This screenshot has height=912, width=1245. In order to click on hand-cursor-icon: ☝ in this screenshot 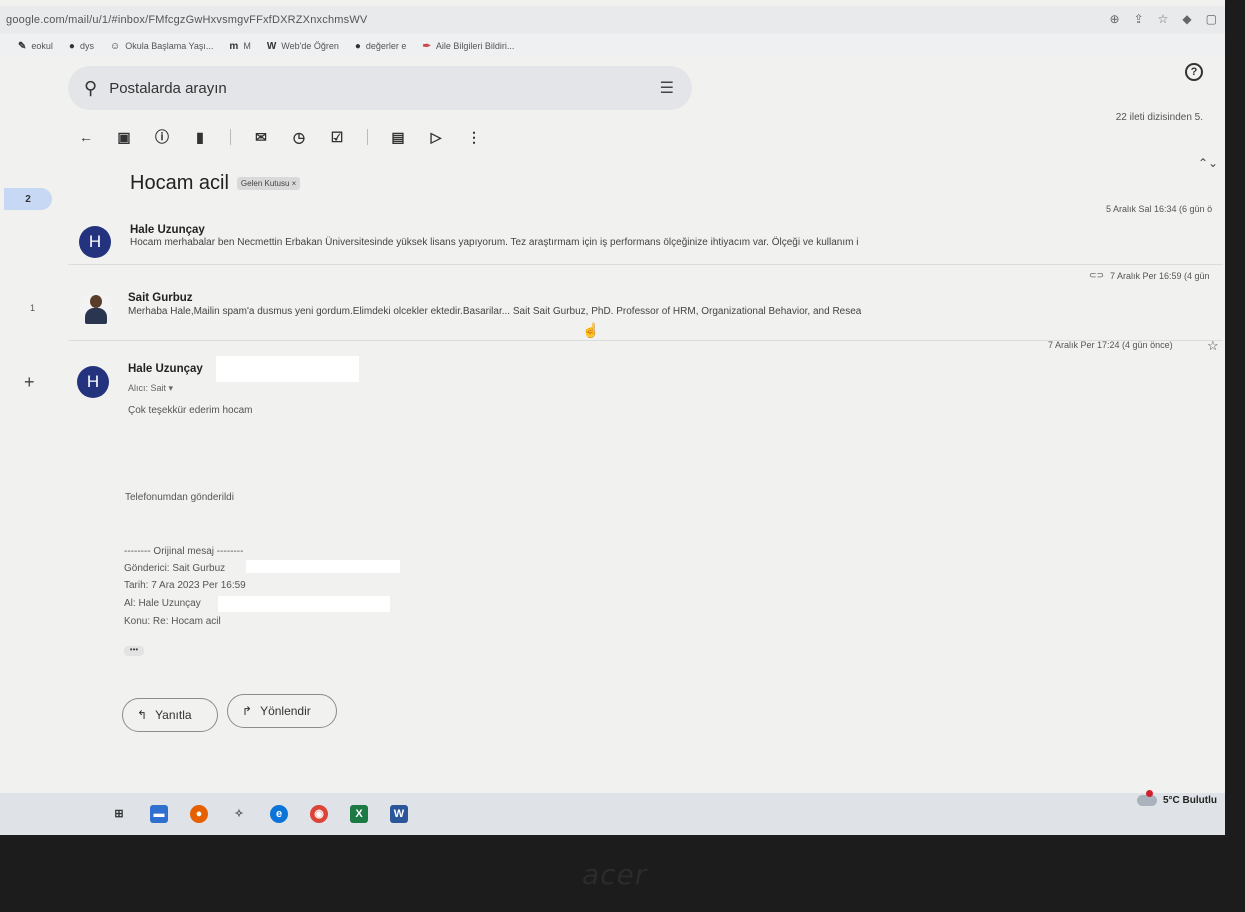, I will do `click(591, 330)`.